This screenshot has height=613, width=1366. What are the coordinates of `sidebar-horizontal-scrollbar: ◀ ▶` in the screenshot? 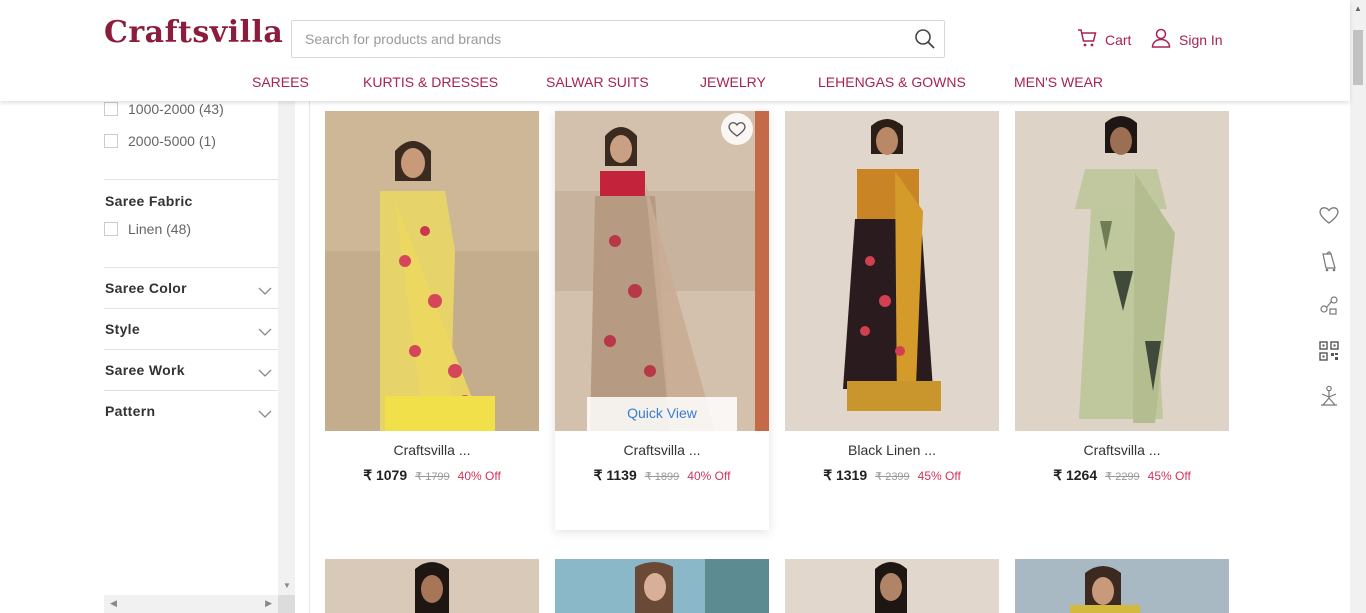 It's located at (191, 604).